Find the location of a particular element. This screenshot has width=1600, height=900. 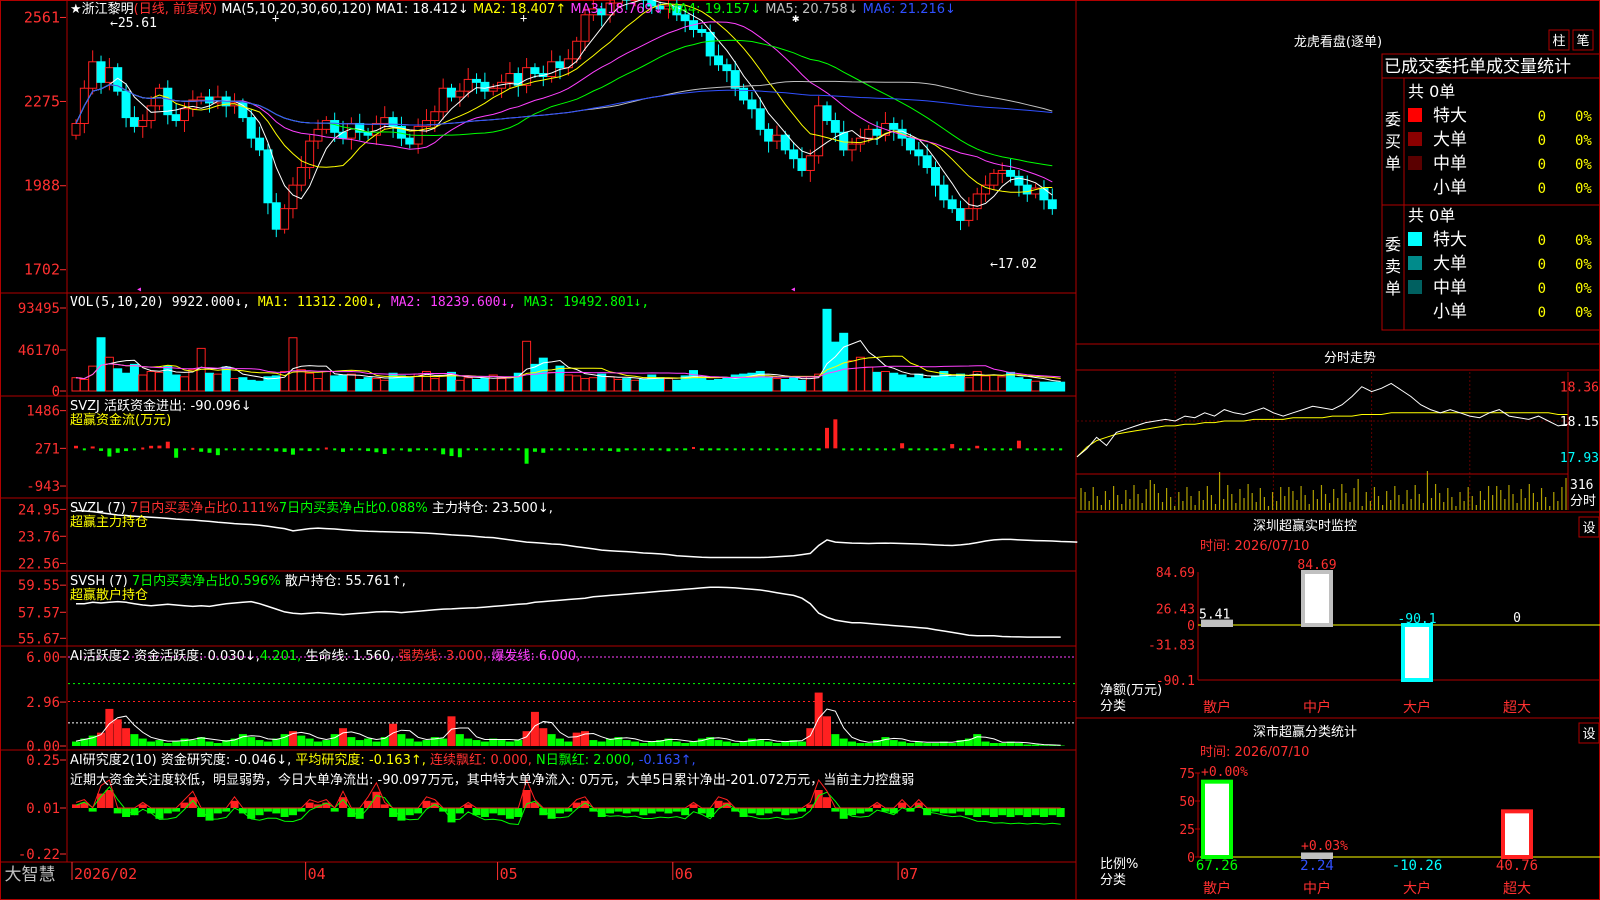

class-ylabel: 比例% is located at coordinates (1119, 864).